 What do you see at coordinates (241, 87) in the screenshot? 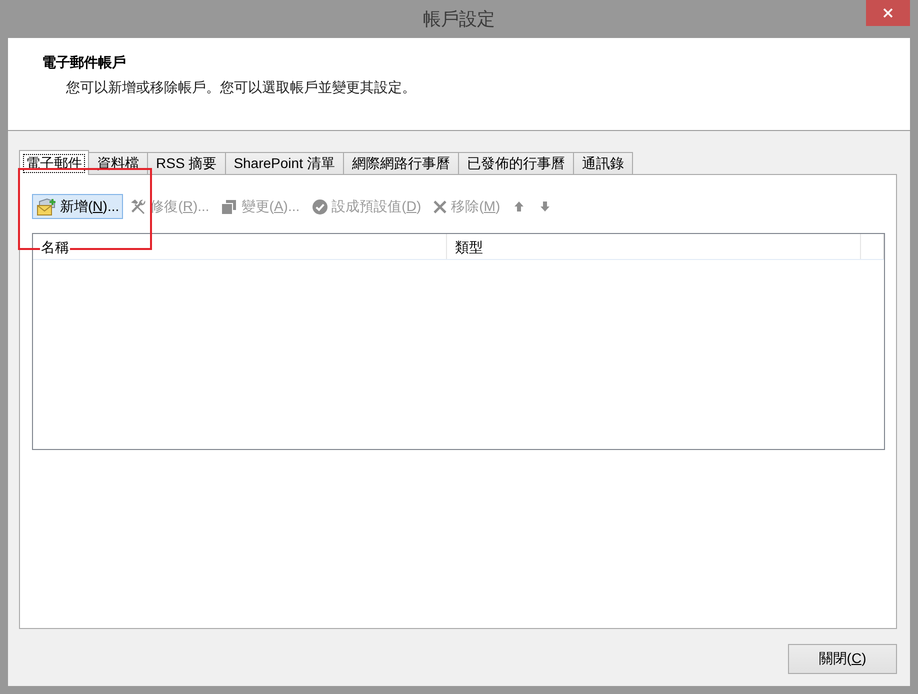
I see `description-text: 您可以新增或移除帳戶。您可以選取帳戶並變更其設定。` at bounding box center [241, 87].